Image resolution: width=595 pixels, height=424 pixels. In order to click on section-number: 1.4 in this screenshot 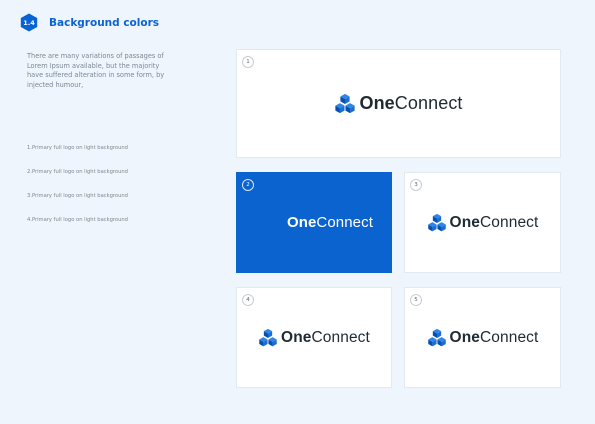, I will do `click(29, 22)`.